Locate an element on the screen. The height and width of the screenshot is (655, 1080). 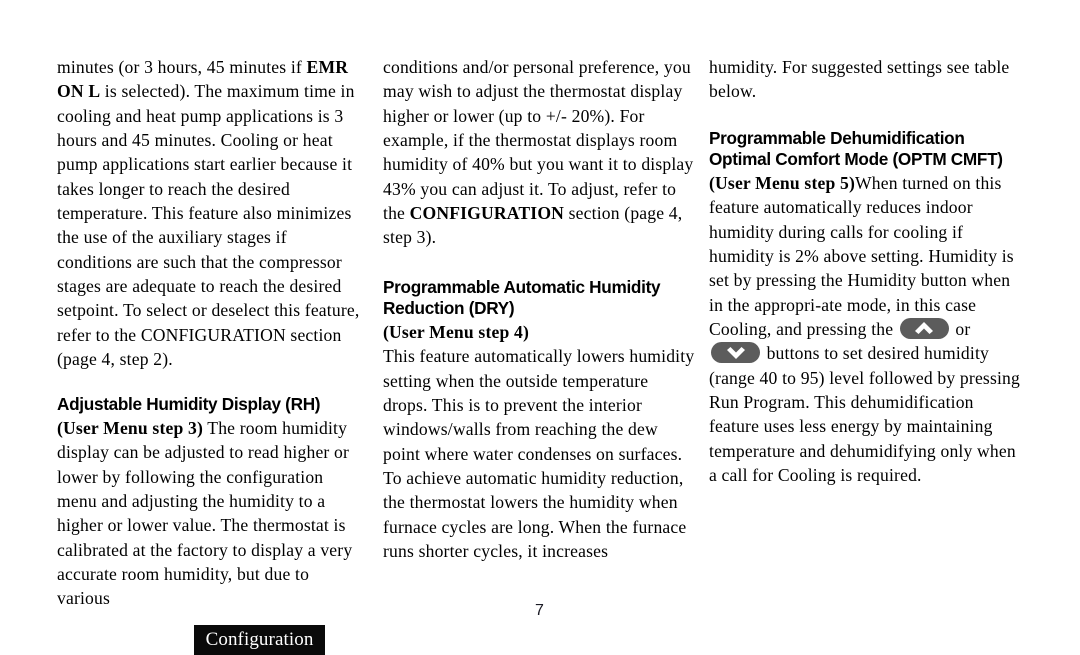
heading-adjustable-humidity-display: Adjustable Humidity Display (RH) is located at coordinates (189, 404).